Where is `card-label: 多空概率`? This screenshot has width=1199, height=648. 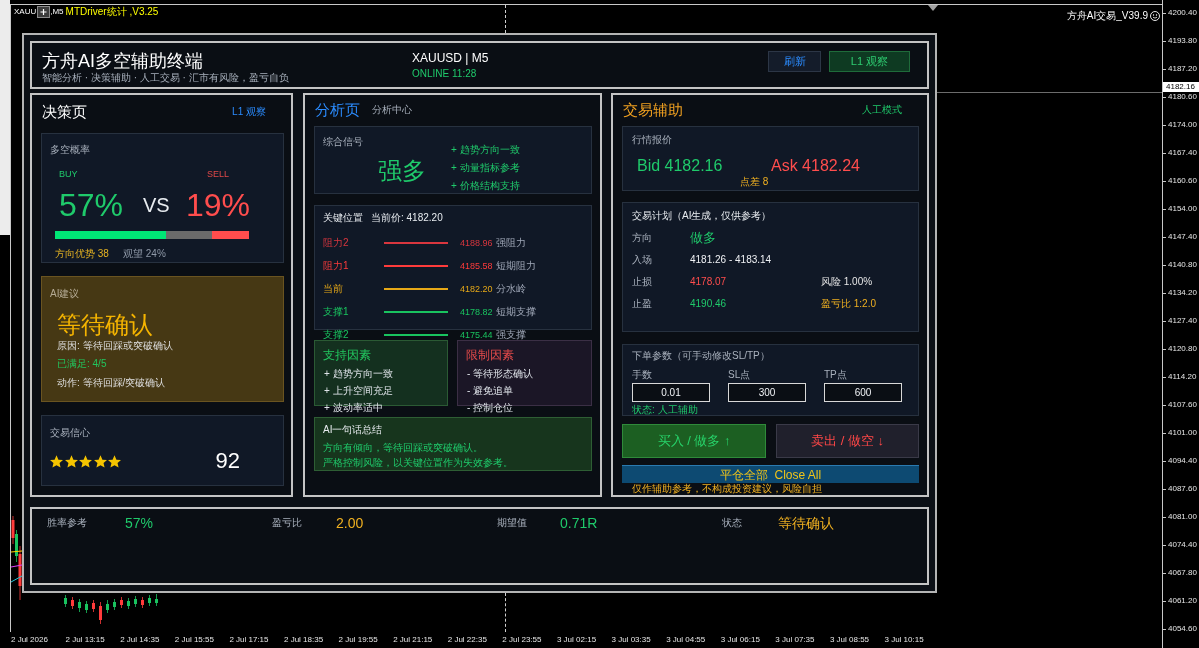 card-label: 多空概率 is located at coordinates (70, 150).